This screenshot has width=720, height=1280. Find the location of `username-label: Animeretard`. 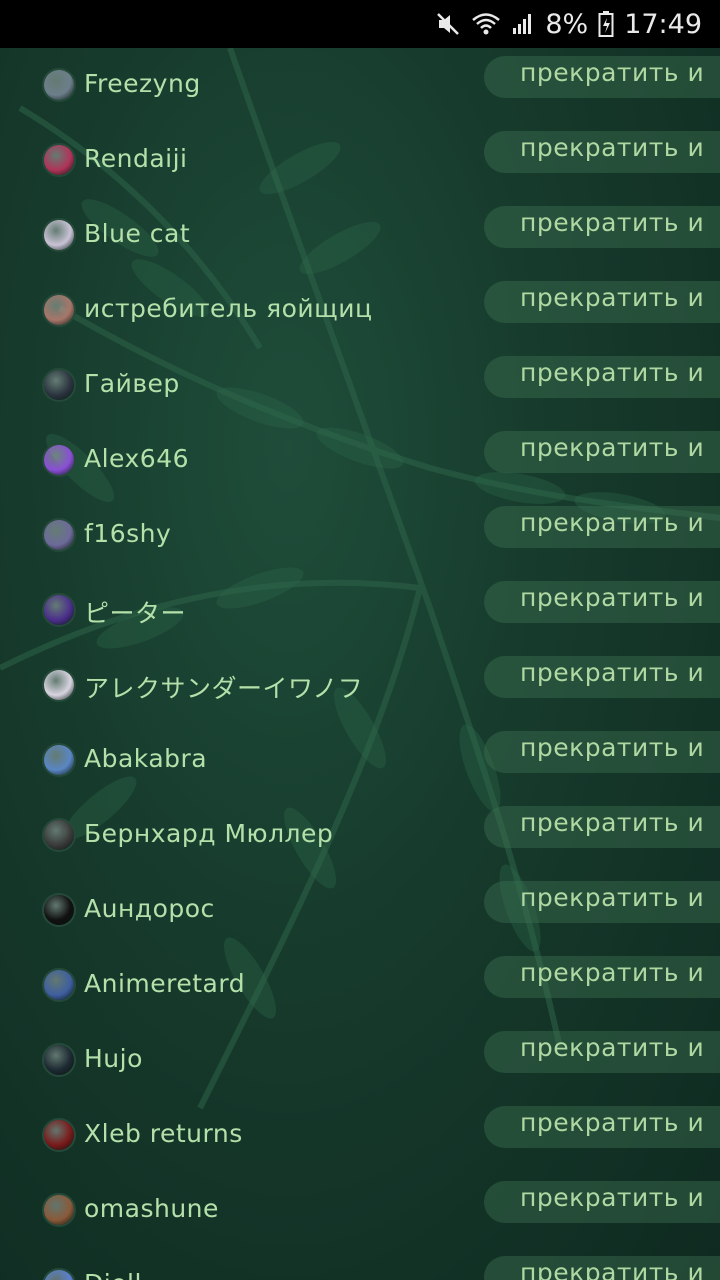

username-label: Animeretard is located at coordinates (164, 983).